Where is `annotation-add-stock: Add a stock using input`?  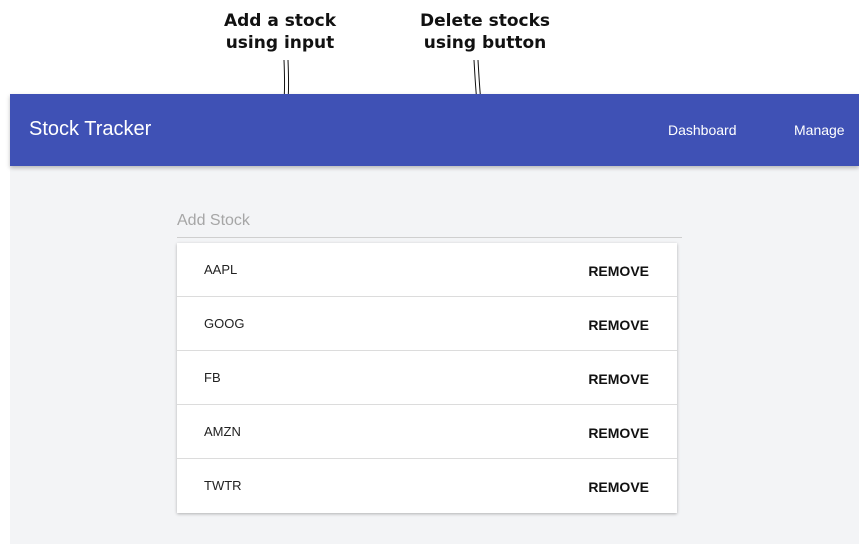
annotation-add-stock: Add a stock using input is located at coordinates (280, 32).